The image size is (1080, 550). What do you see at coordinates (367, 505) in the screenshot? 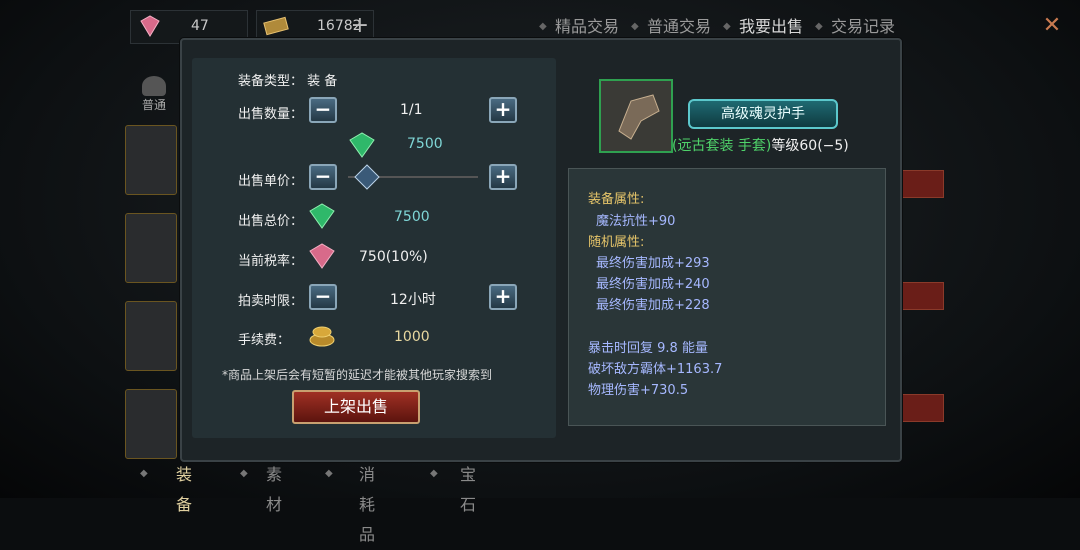
I see `tab-consumables: 消耗品` at bounding box center [367, 505].